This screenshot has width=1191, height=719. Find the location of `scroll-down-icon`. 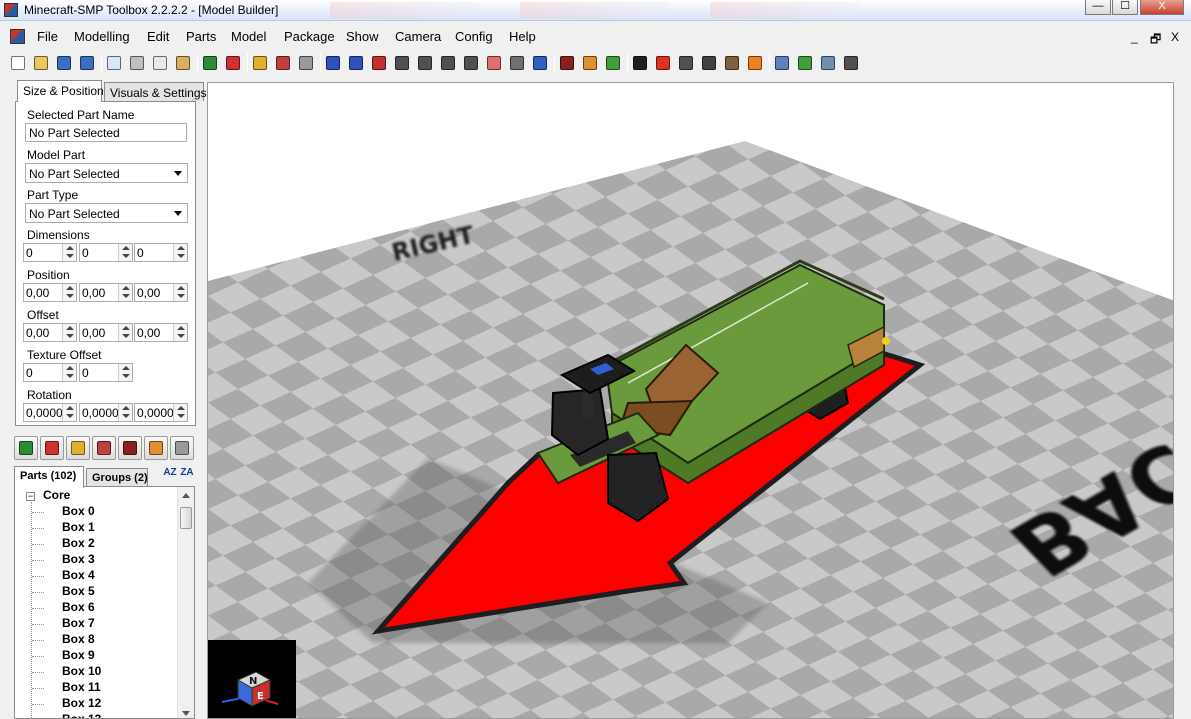

scroll-down-icon is located at coordinates (186, 713).